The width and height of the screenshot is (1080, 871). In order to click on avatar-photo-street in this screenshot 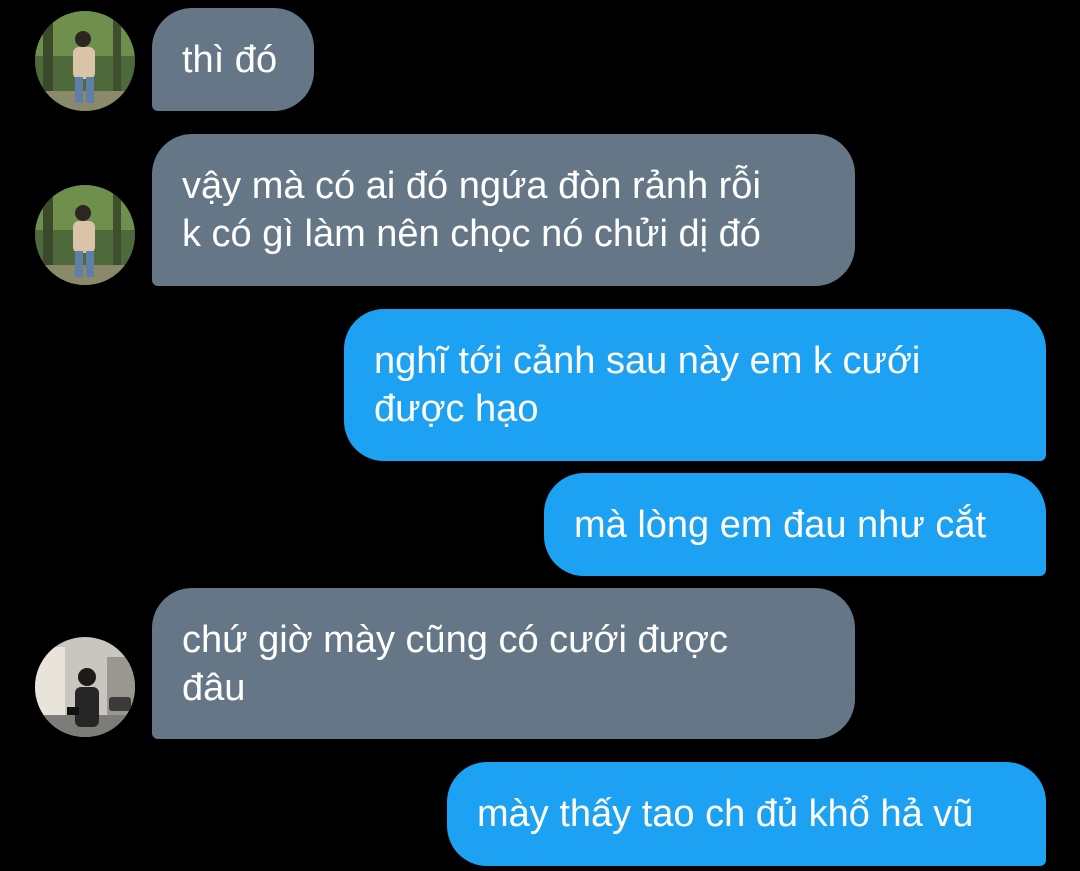, I will do `click(85, 687)`.